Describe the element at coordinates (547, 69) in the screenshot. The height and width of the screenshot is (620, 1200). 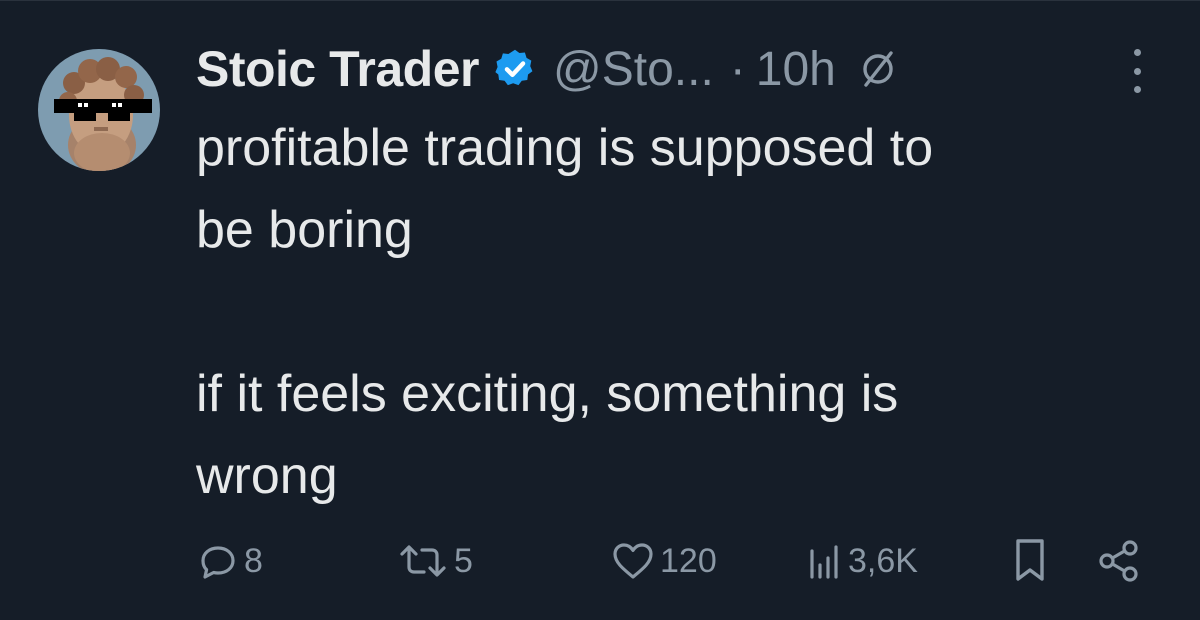
I see `tweet-header: Stoic Trader @Sto... · 10h` at that location.